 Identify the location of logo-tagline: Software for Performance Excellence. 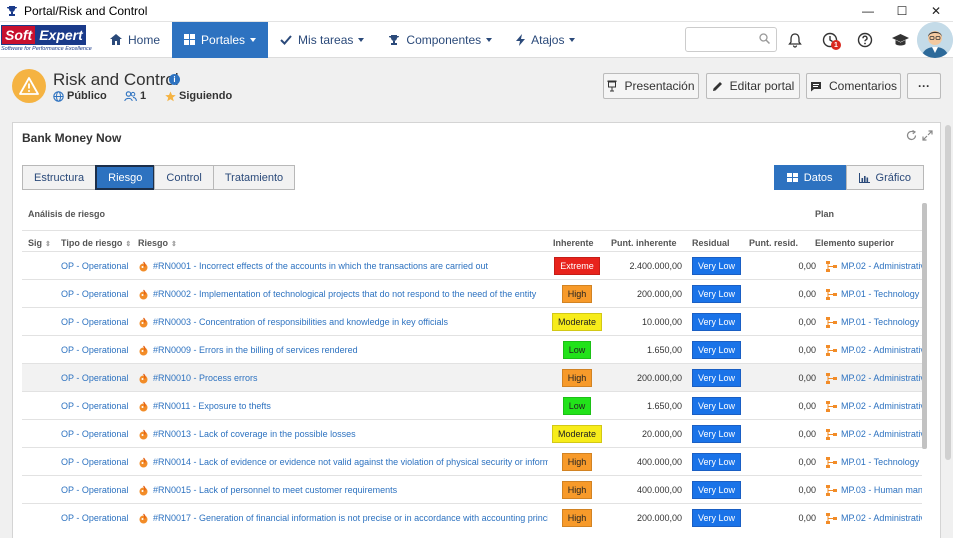
(46, 48).